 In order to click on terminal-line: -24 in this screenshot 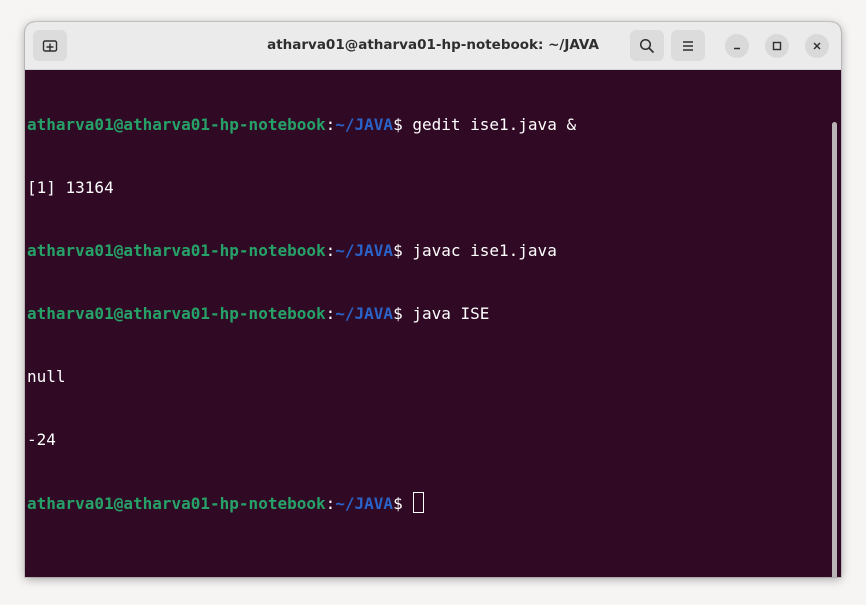, I will do `click(301, 439)`.